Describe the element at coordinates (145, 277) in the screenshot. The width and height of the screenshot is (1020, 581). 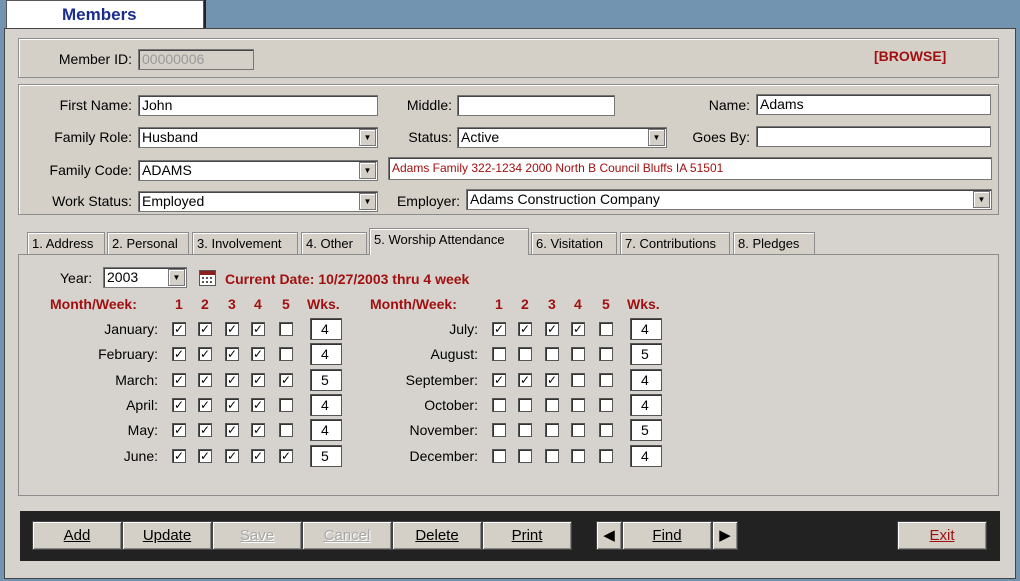
I see `year-select: 2003 ▼` at that location.